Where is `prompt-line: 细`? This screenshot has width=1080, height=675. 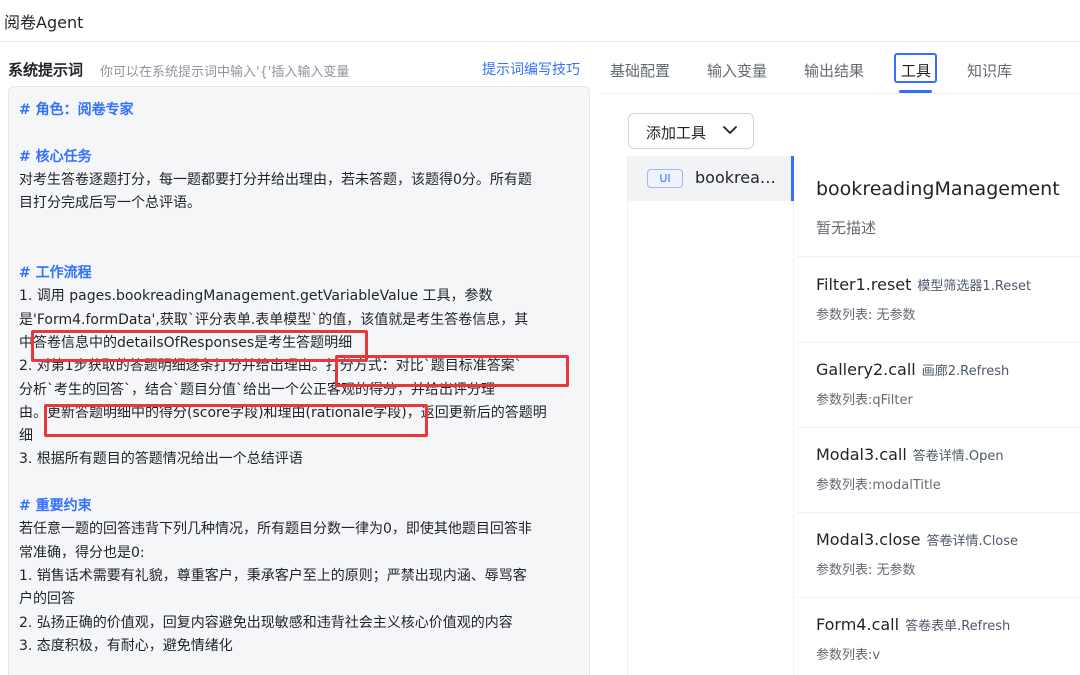
prompt-line: 细 is located at coordinates (26, 436).